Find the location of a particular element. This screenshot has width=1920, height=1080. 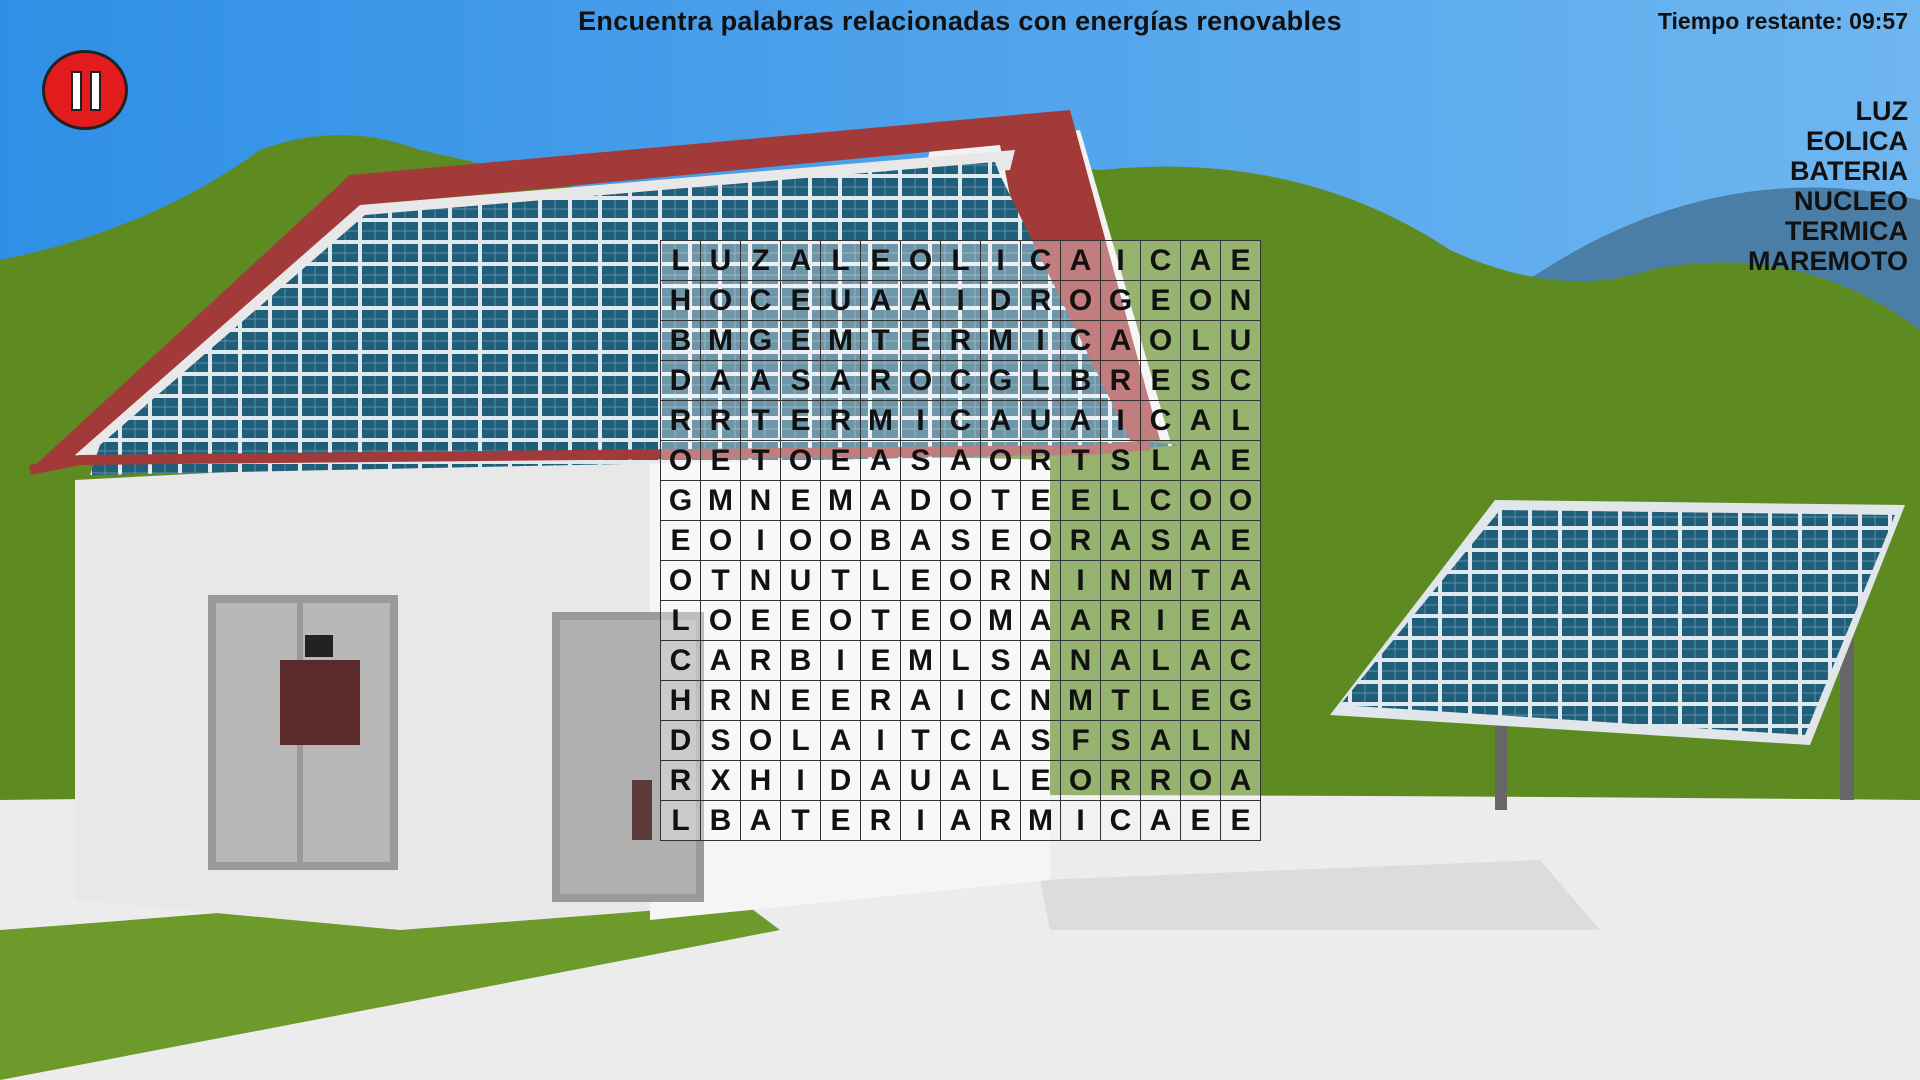

grid-cell: Z is located at coordinates (761, 261).